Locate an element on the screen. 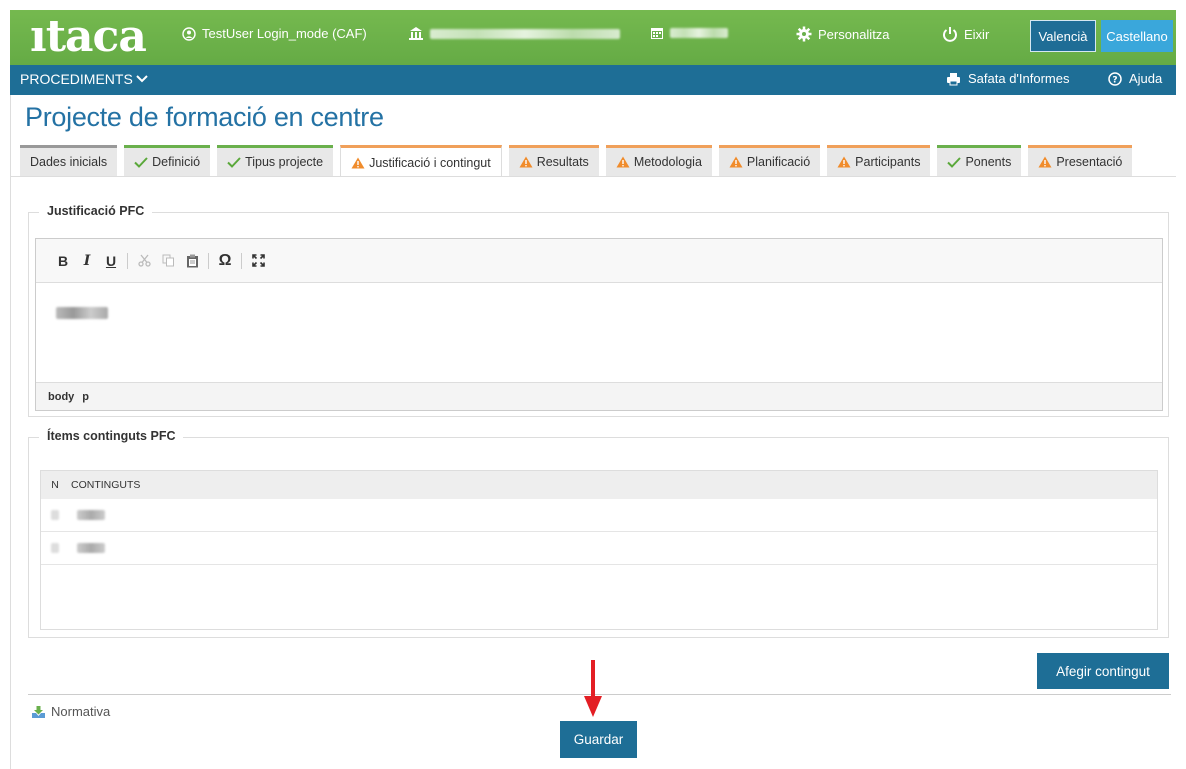 This screenshot has height=769, width=1186. procedures-menu: PROCEDIMENTS is located at coordinates (84, 79).